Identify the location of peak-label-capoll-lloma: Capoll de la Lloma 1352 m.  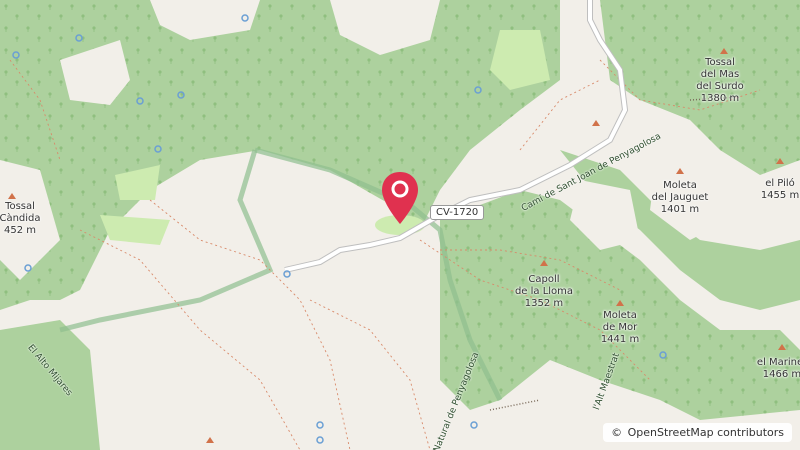
(544, 292).